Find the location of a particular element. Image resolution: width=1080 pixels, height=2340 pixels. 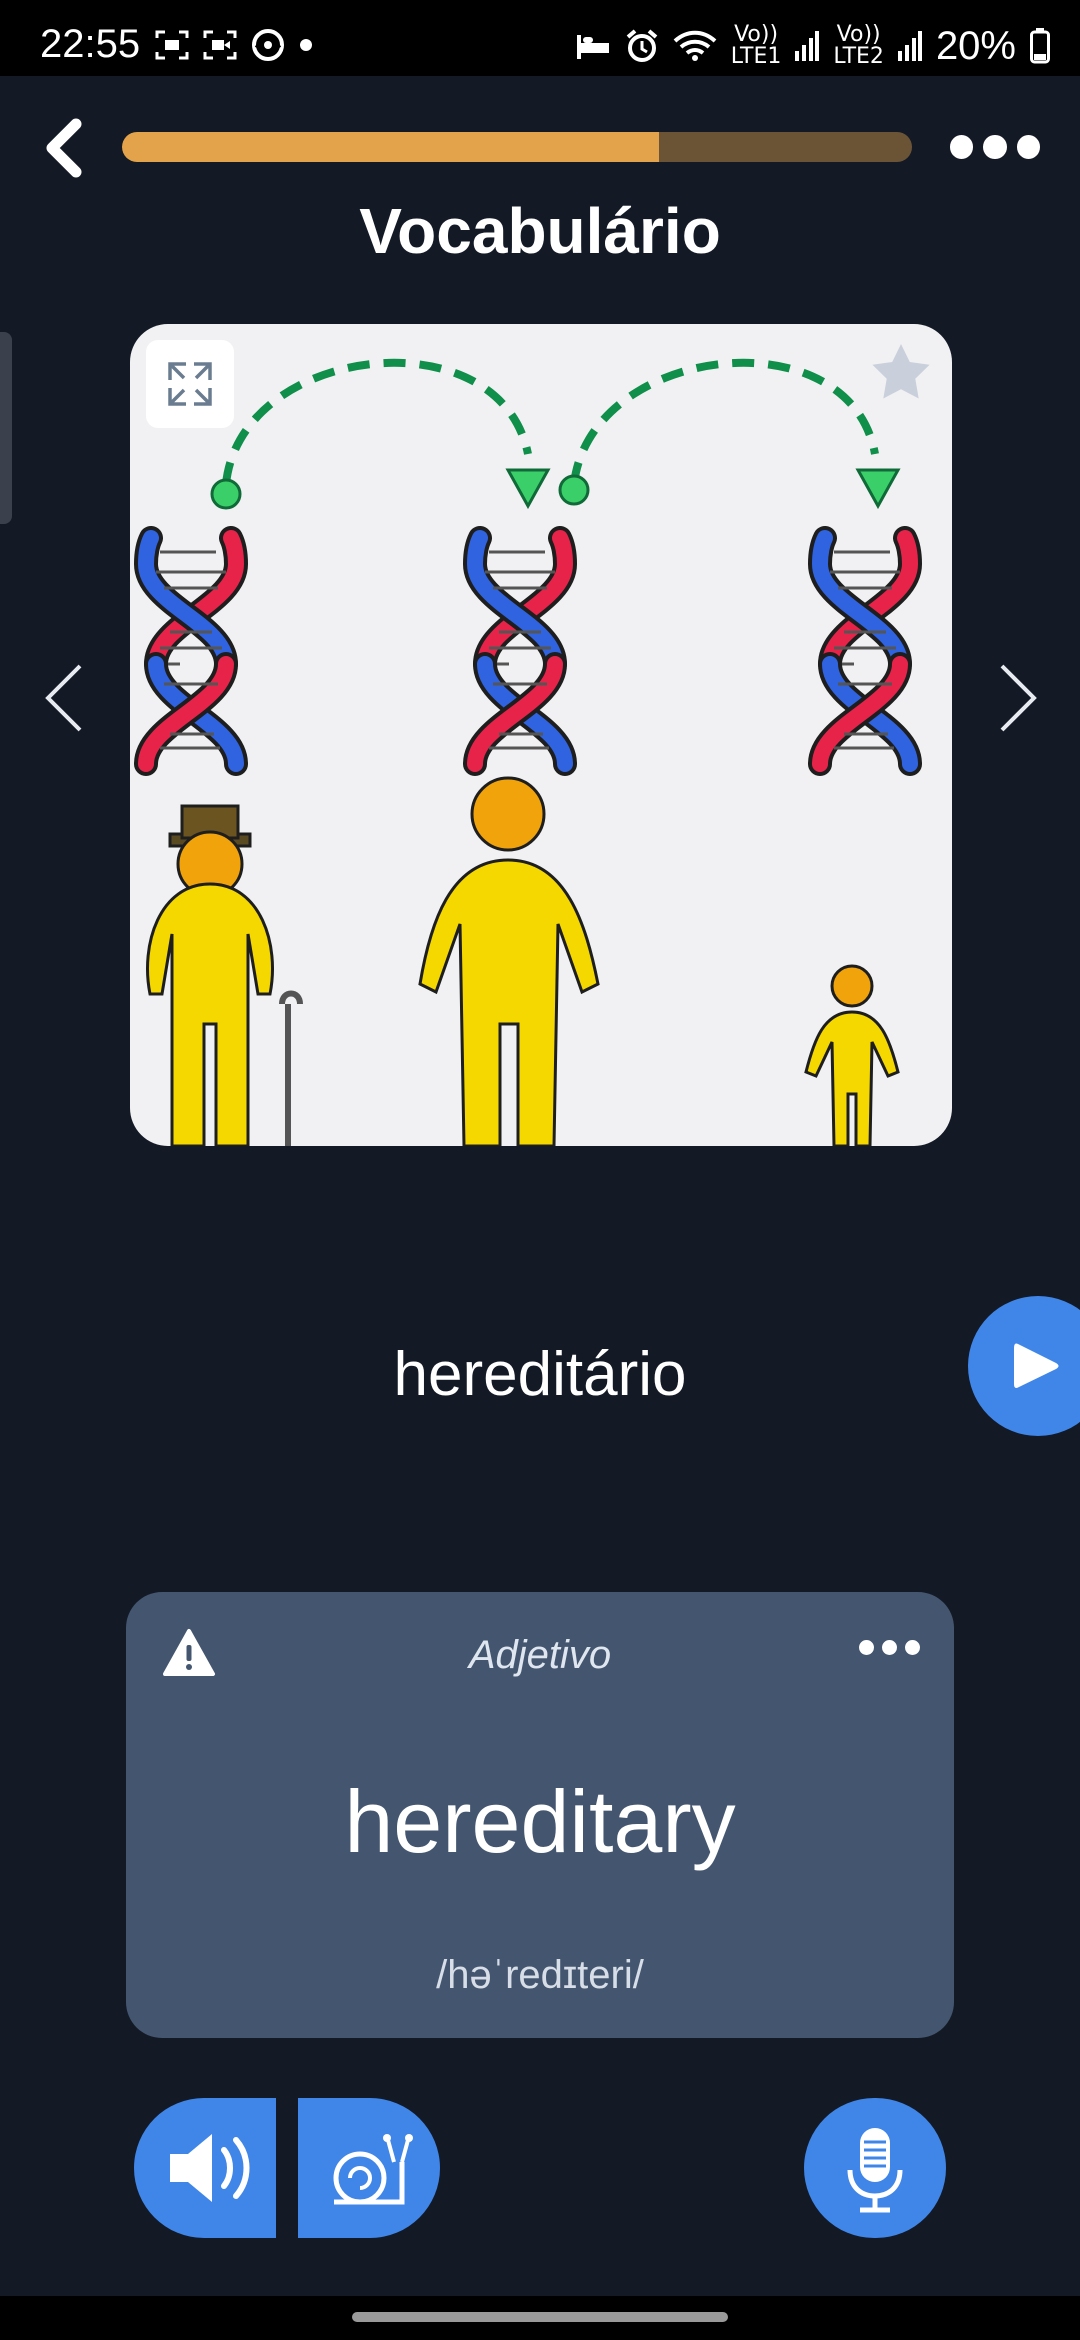

speak-normal-button is located at coordinates (205, 2168).